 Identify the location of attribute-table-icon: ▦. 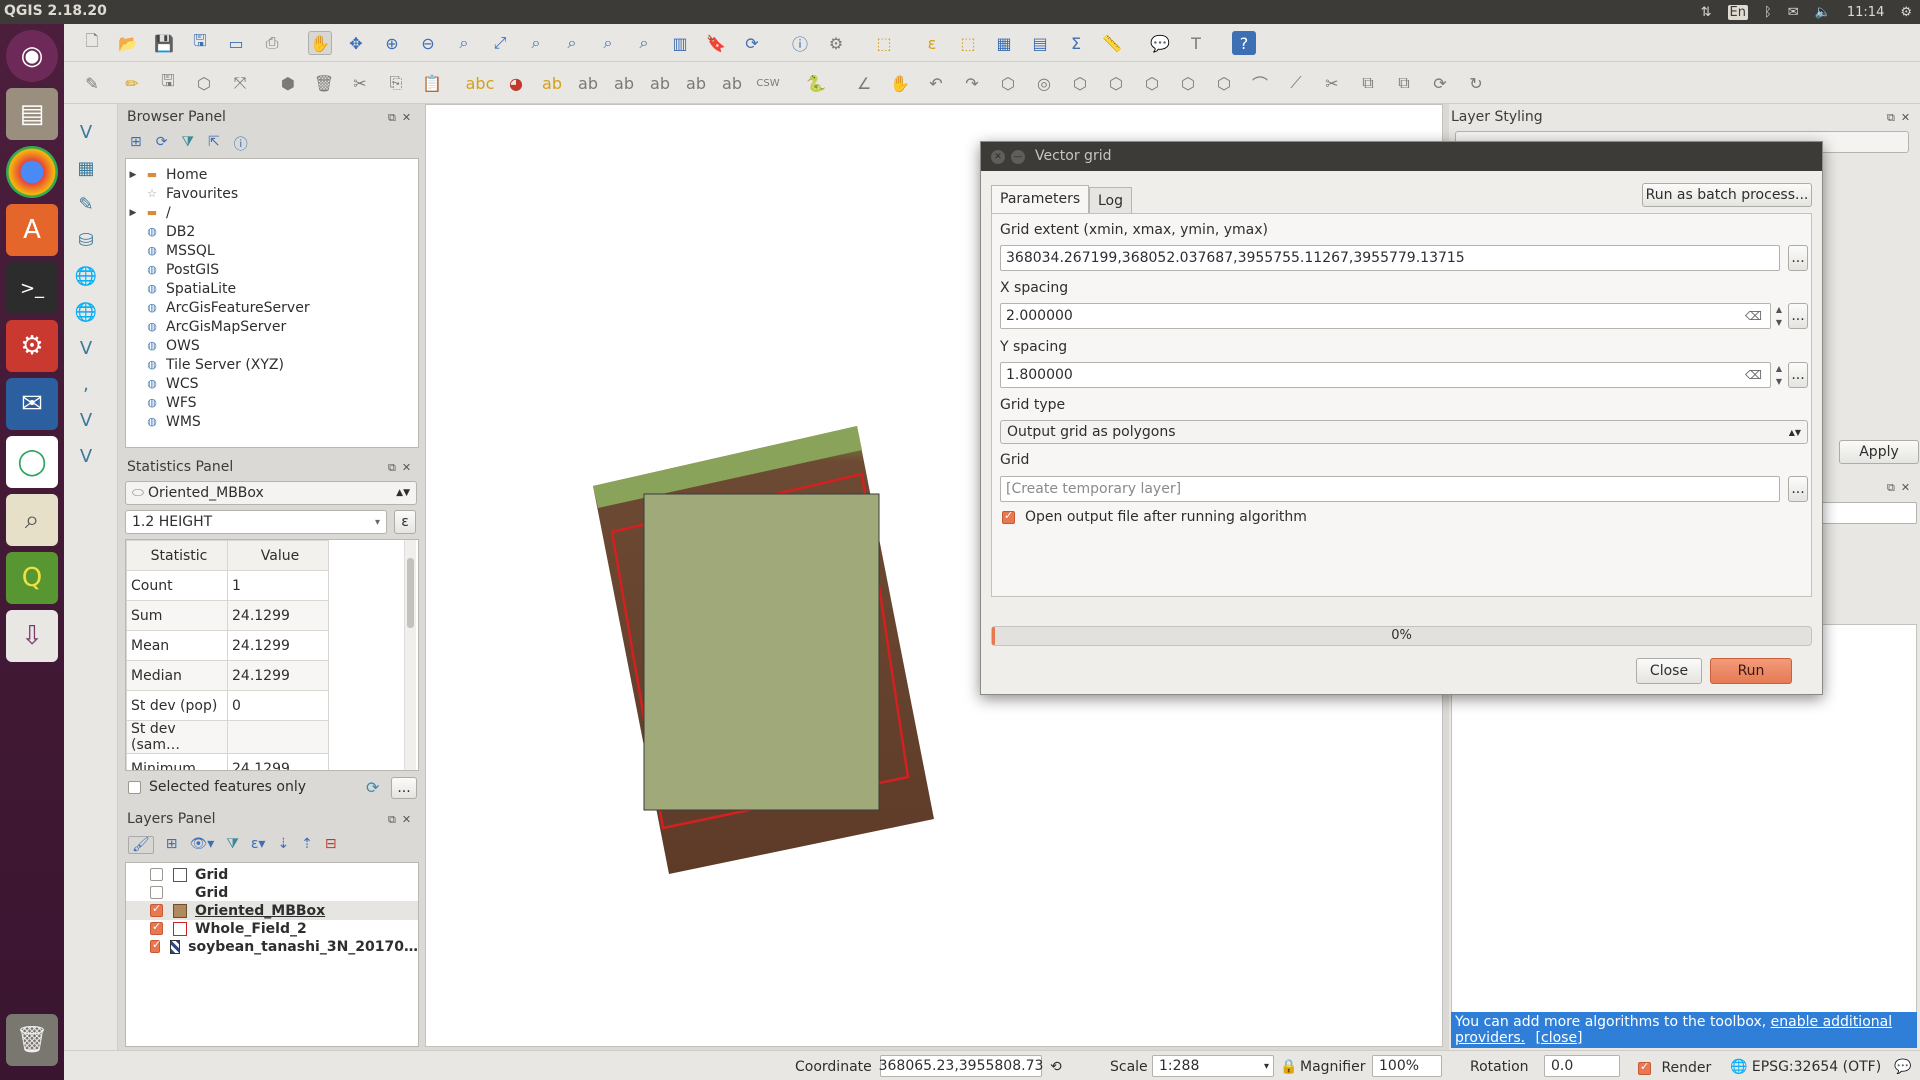
(1004, 43).